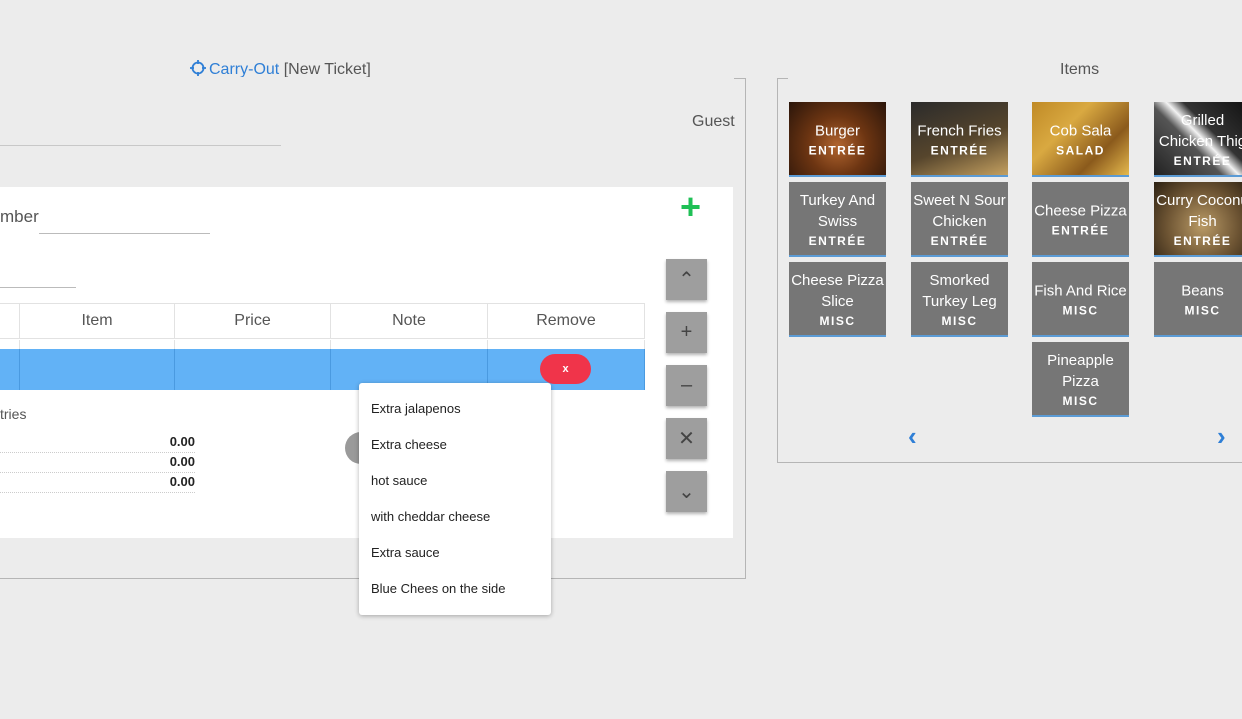  Describe the element at coordinates (566, 321) in the screenshot. I see `table-header-remove: Remove` at that location.